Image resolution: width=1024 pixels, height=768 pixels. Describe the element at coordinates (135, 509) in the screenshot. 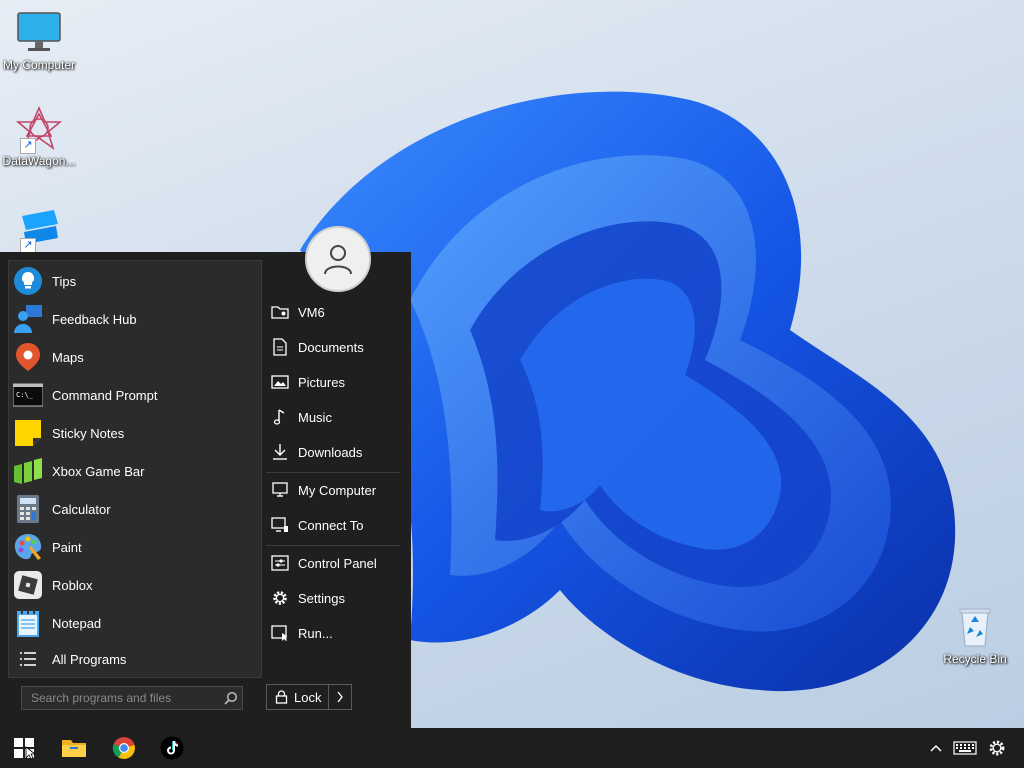

I see `start-app-calculator: Calculator` at that location.